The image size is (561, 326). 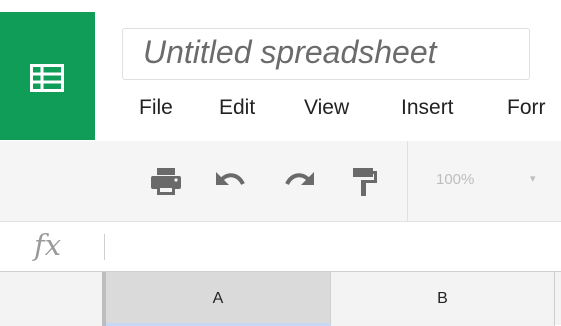 I want to click on select-all-corner, so click(x=53, y=299).